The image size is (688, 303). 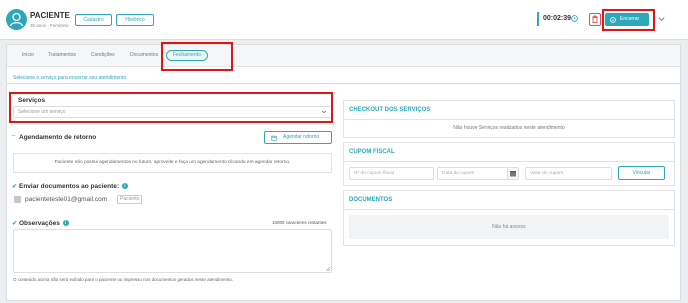 I want to click on coupon-title: CUPOM FISCAL, so click(x=372, y=152).